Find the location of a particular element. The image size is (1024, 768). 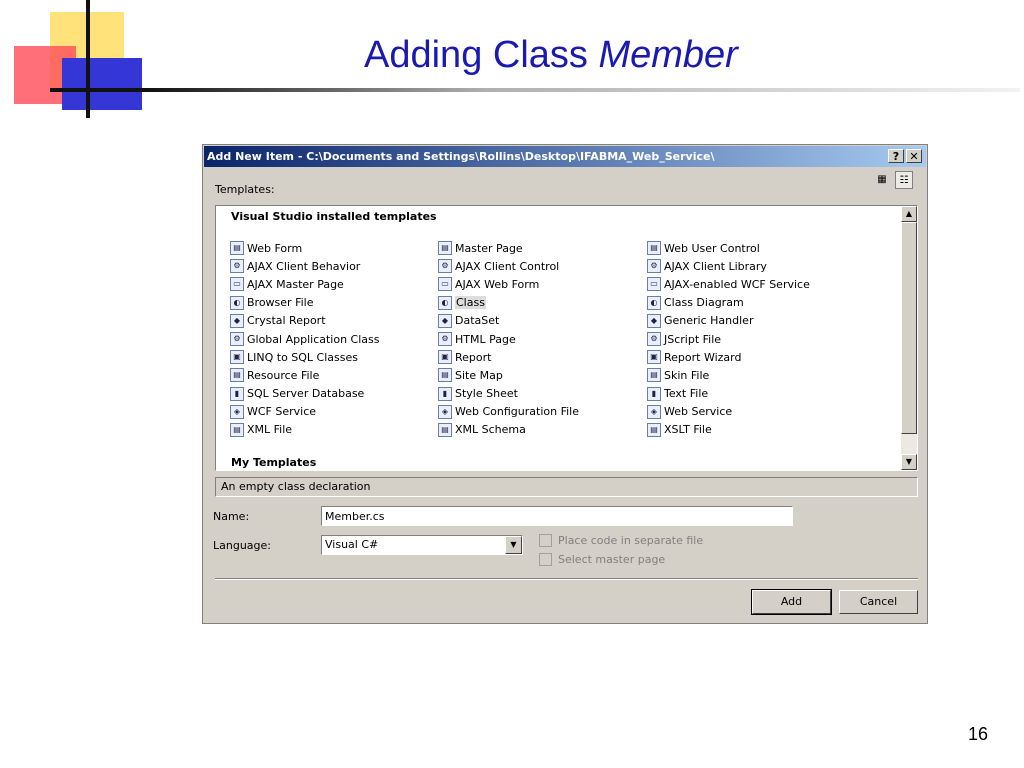

template-item: ▤ XML Schema is located at coordinates (508, 430).